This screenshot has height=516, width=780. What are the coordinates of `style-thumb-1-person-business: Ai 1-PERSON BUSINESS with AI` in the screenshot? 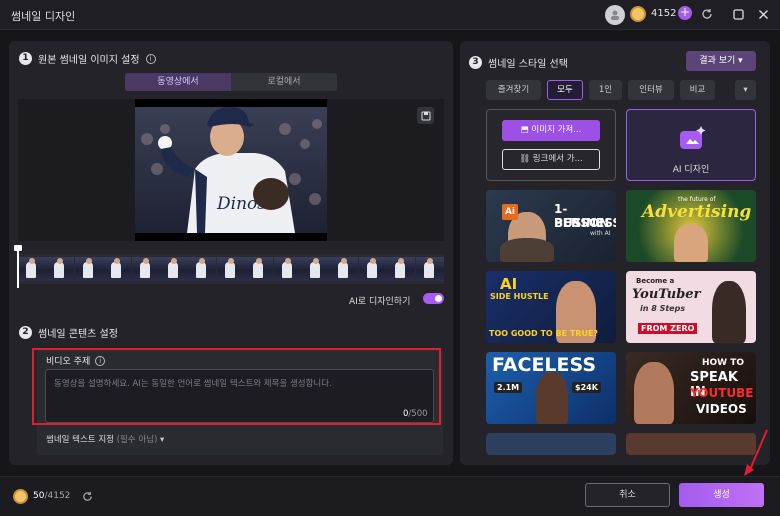 It's located at (551, 226).